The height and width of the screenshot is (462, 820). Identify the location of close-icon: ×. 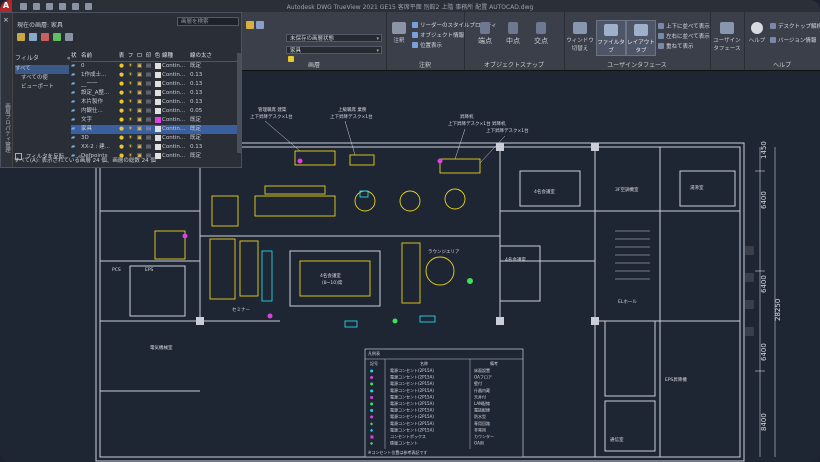
(6, 20).